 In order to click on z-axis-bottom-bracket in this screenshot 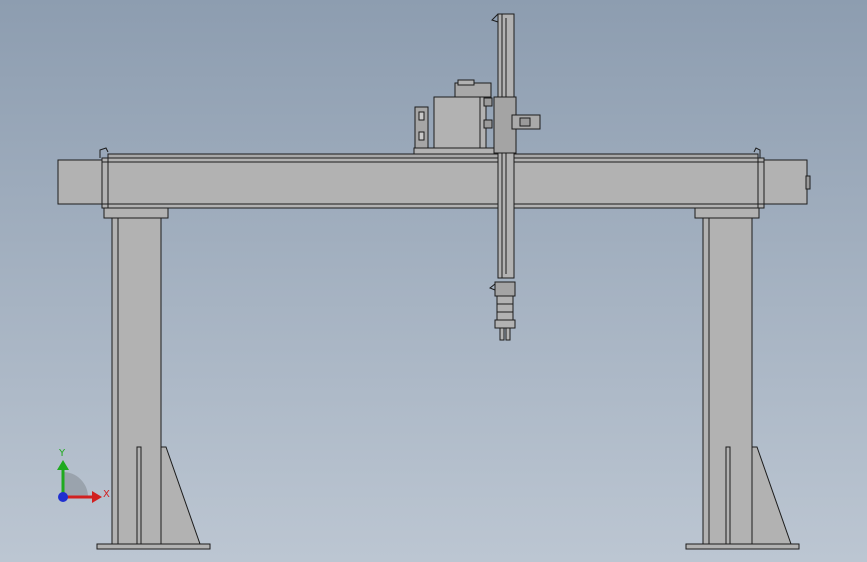, I will do `click(492, 287)`.